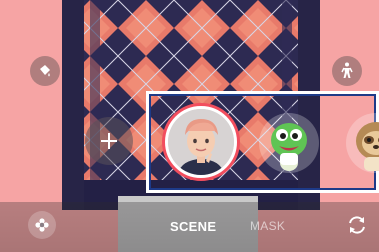 The height and width of the screenshot is (252, 379). I want to click on stickers-button, so click(42, 225).